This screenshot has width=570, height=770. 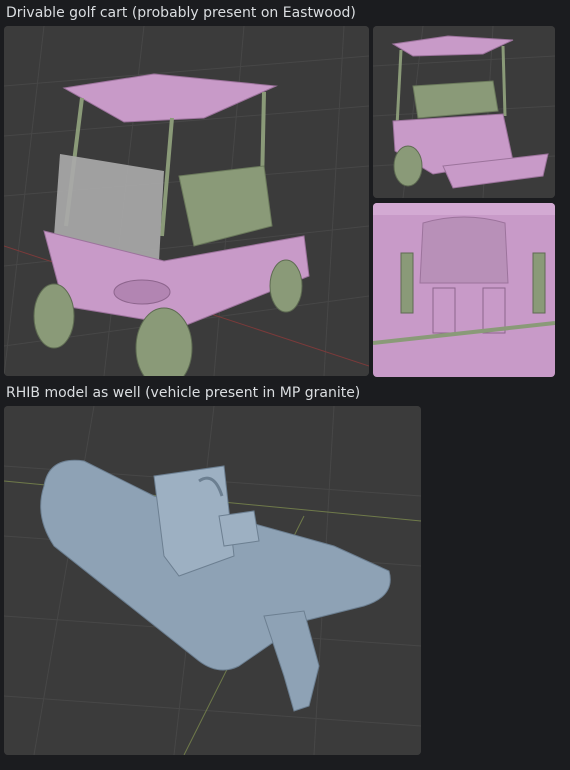 I want to click on image-attachment-golf-cart-suspension, so click(x=464, y=290).